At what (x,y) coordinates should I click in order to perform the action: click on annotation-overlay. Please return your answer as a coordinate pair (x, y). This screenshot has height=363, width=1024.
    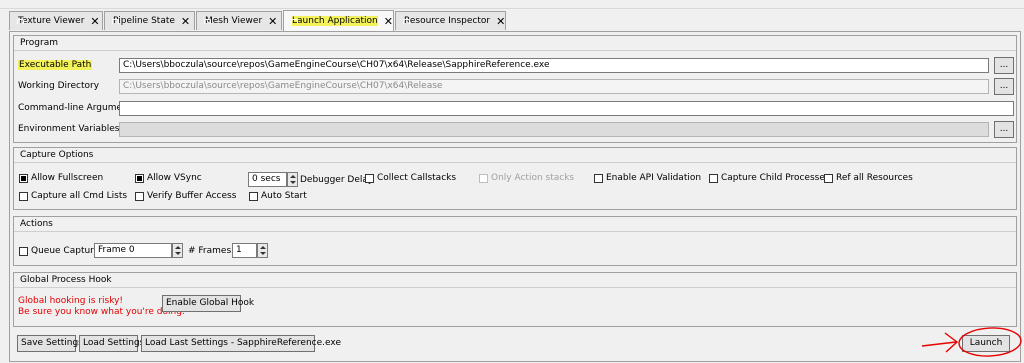
    Looking at the image, I should click on (971, 342).